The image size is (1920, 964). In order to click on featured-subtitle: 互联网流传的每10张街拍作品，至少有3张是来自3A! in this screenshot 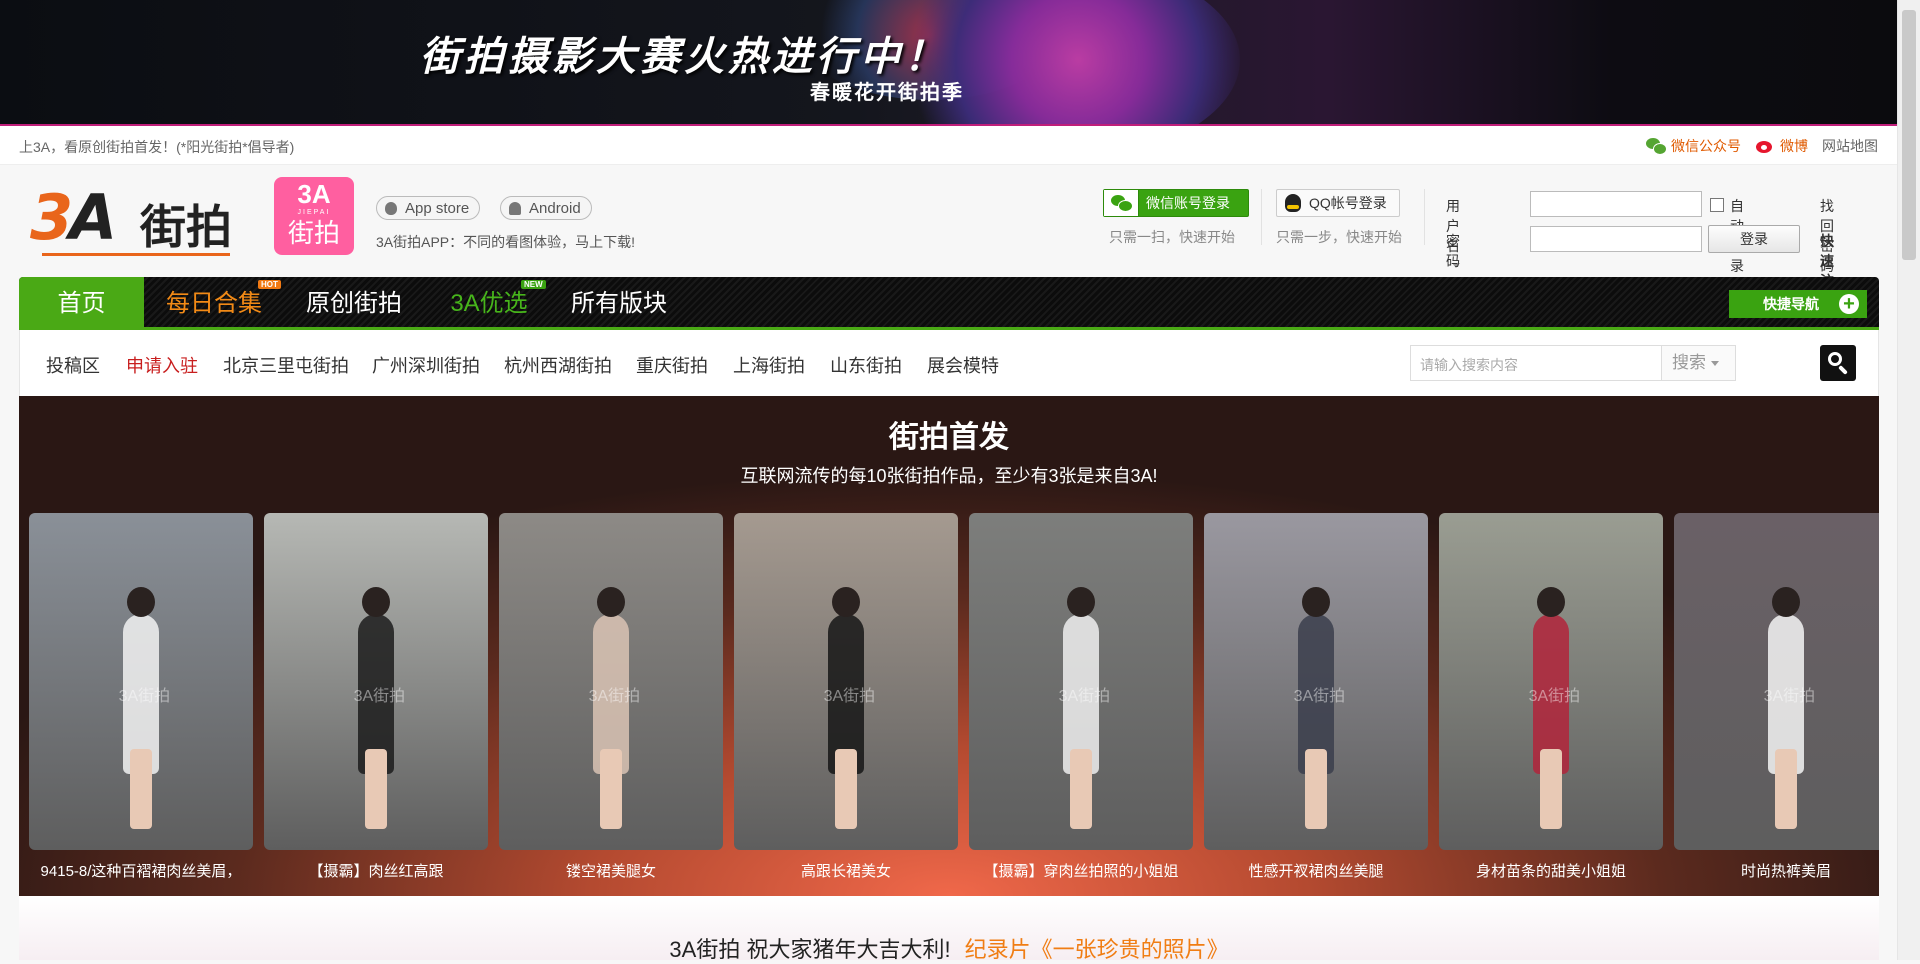, I will do `click(949, 476)`.